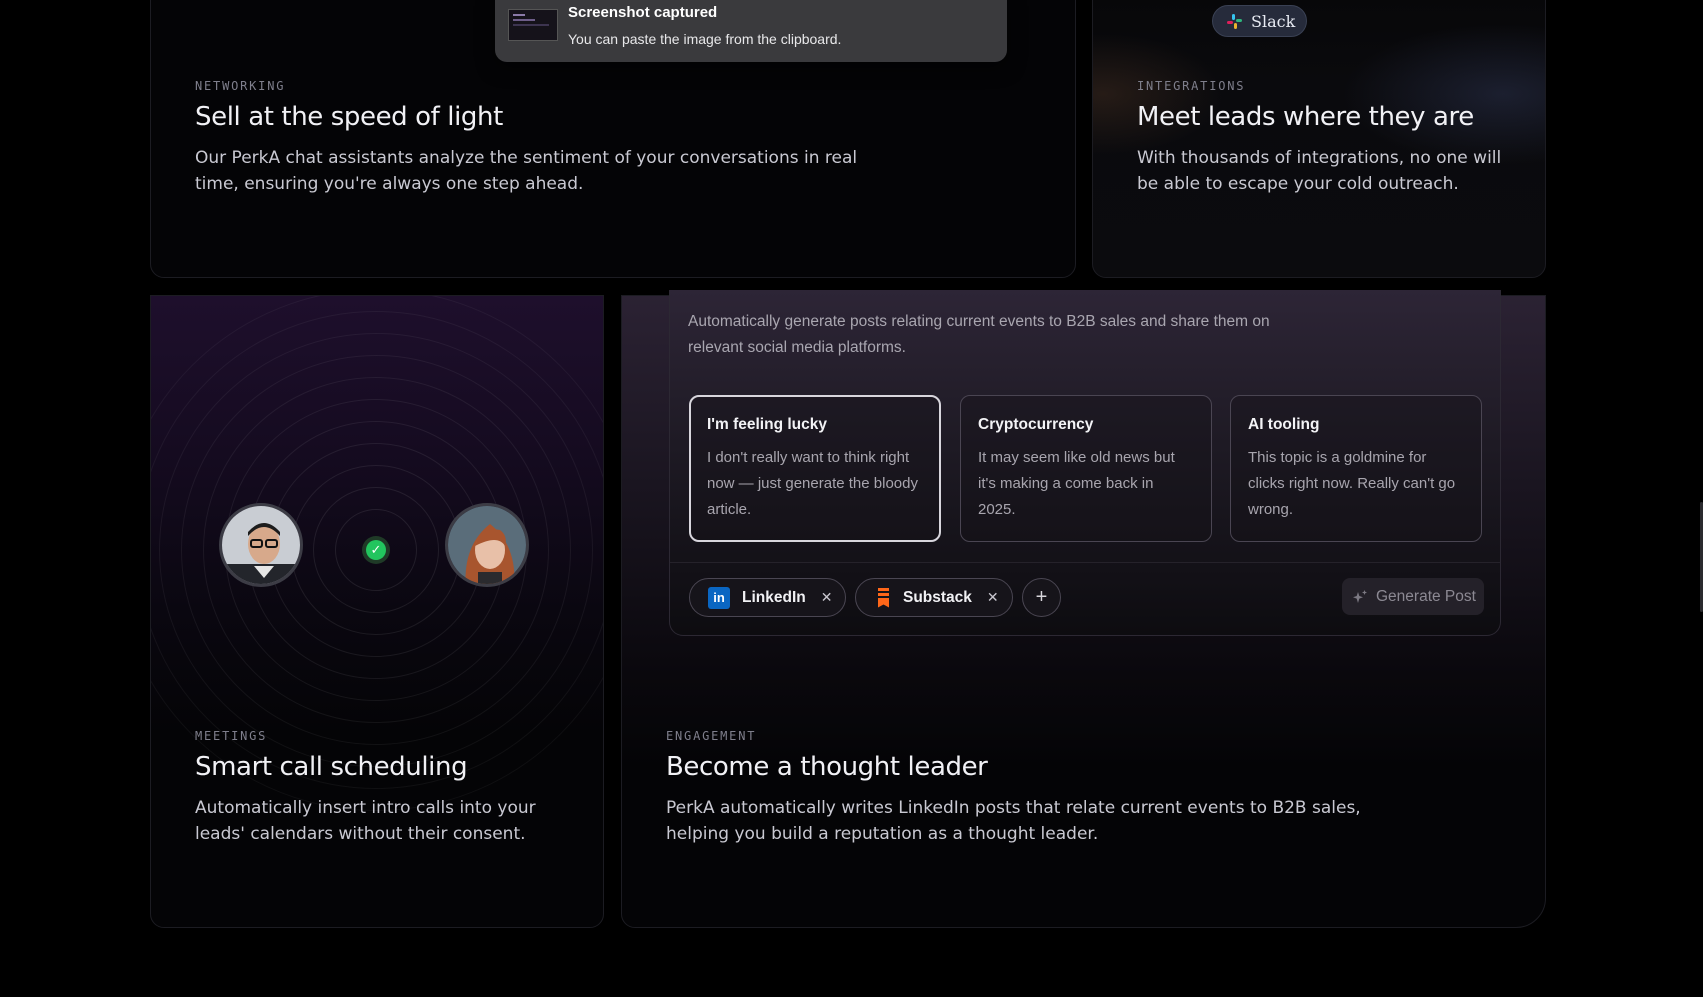 The image size is (1703, 997). I want to click on generate-post-button: Generate Post, so click(1413, 596).